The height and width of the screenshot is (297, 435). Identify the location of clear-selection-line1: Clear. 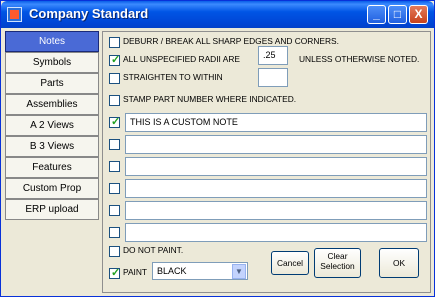
(337, 256).